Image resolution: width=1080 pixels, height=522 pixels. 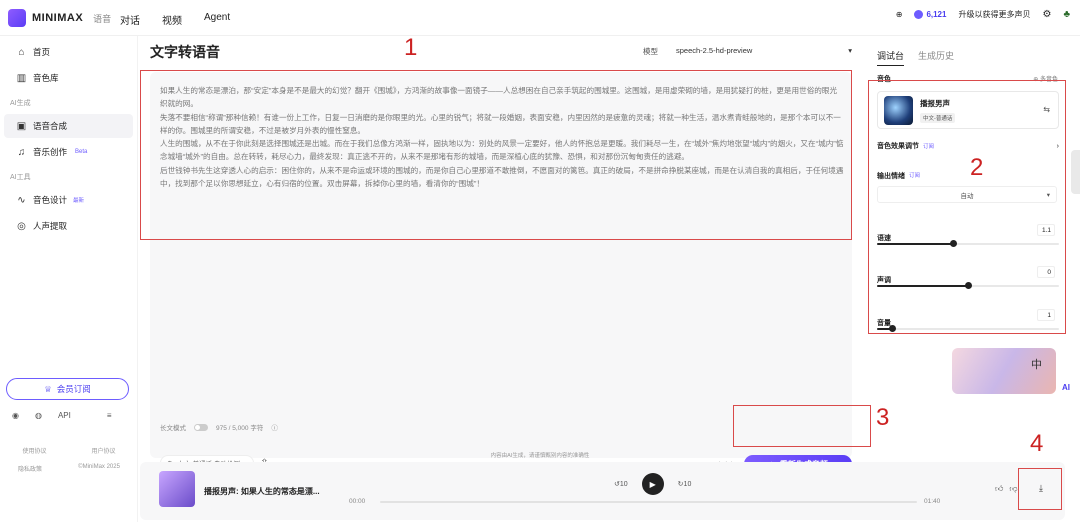 What do you see at coordinates (79, 201) in the screenshot?
I see `new-badge: 最新` at bounding box center [79, 201].